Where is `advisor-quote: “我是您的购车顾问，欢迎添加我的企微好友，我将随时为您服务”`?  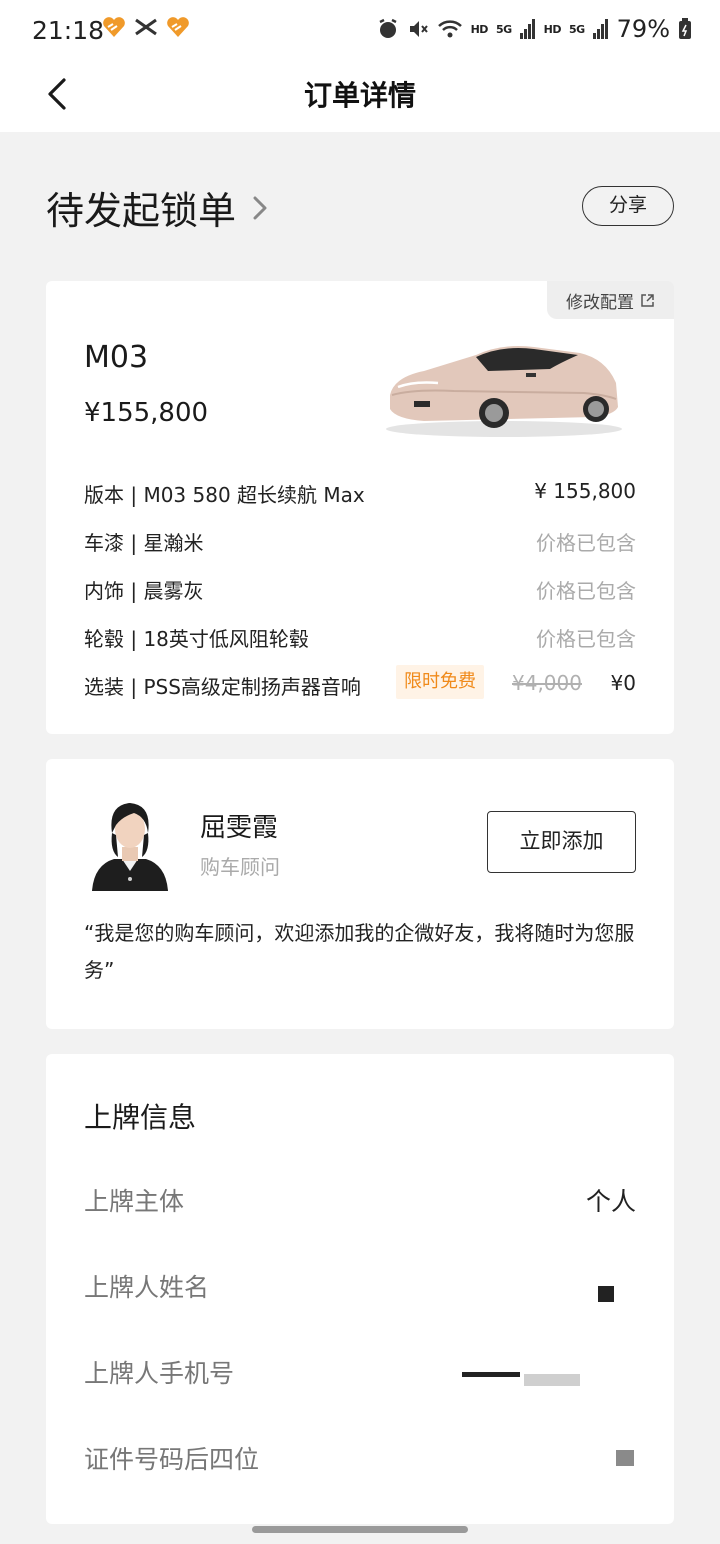 advisor-quote: “我是您的购车顾问，欢迎添加我的企微好友，我将随时为您服务” is located at coordinates (359, 951).